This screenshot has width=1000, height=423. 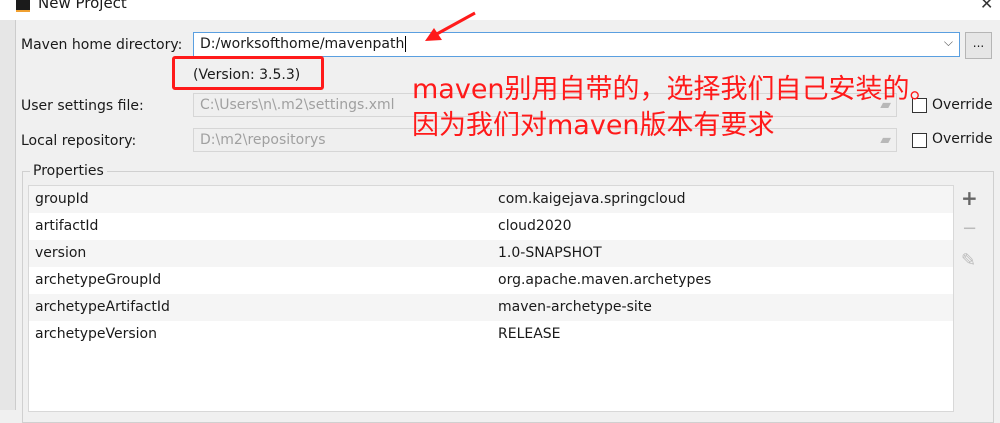 What do you see at coordinates (248, 73) in the screenshot?
I see `version-highlight-box` at bounding box center [248, 73].